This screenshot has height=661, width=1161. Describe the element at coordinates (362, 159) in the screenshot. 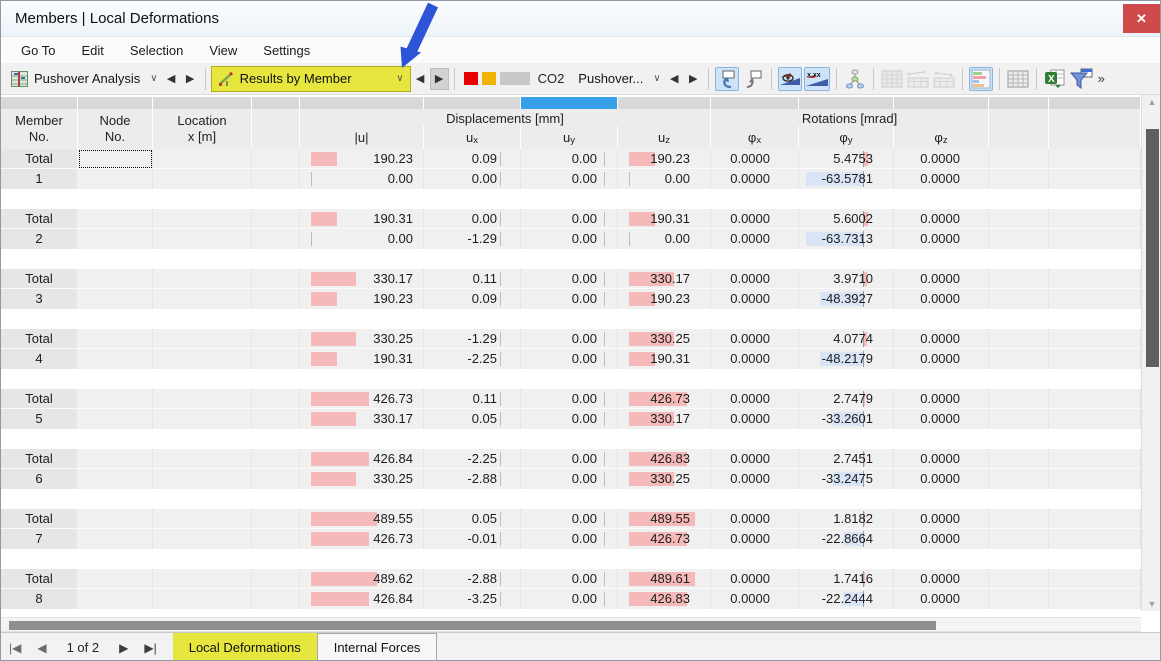

I see `u-cell: 190.23` at that location.